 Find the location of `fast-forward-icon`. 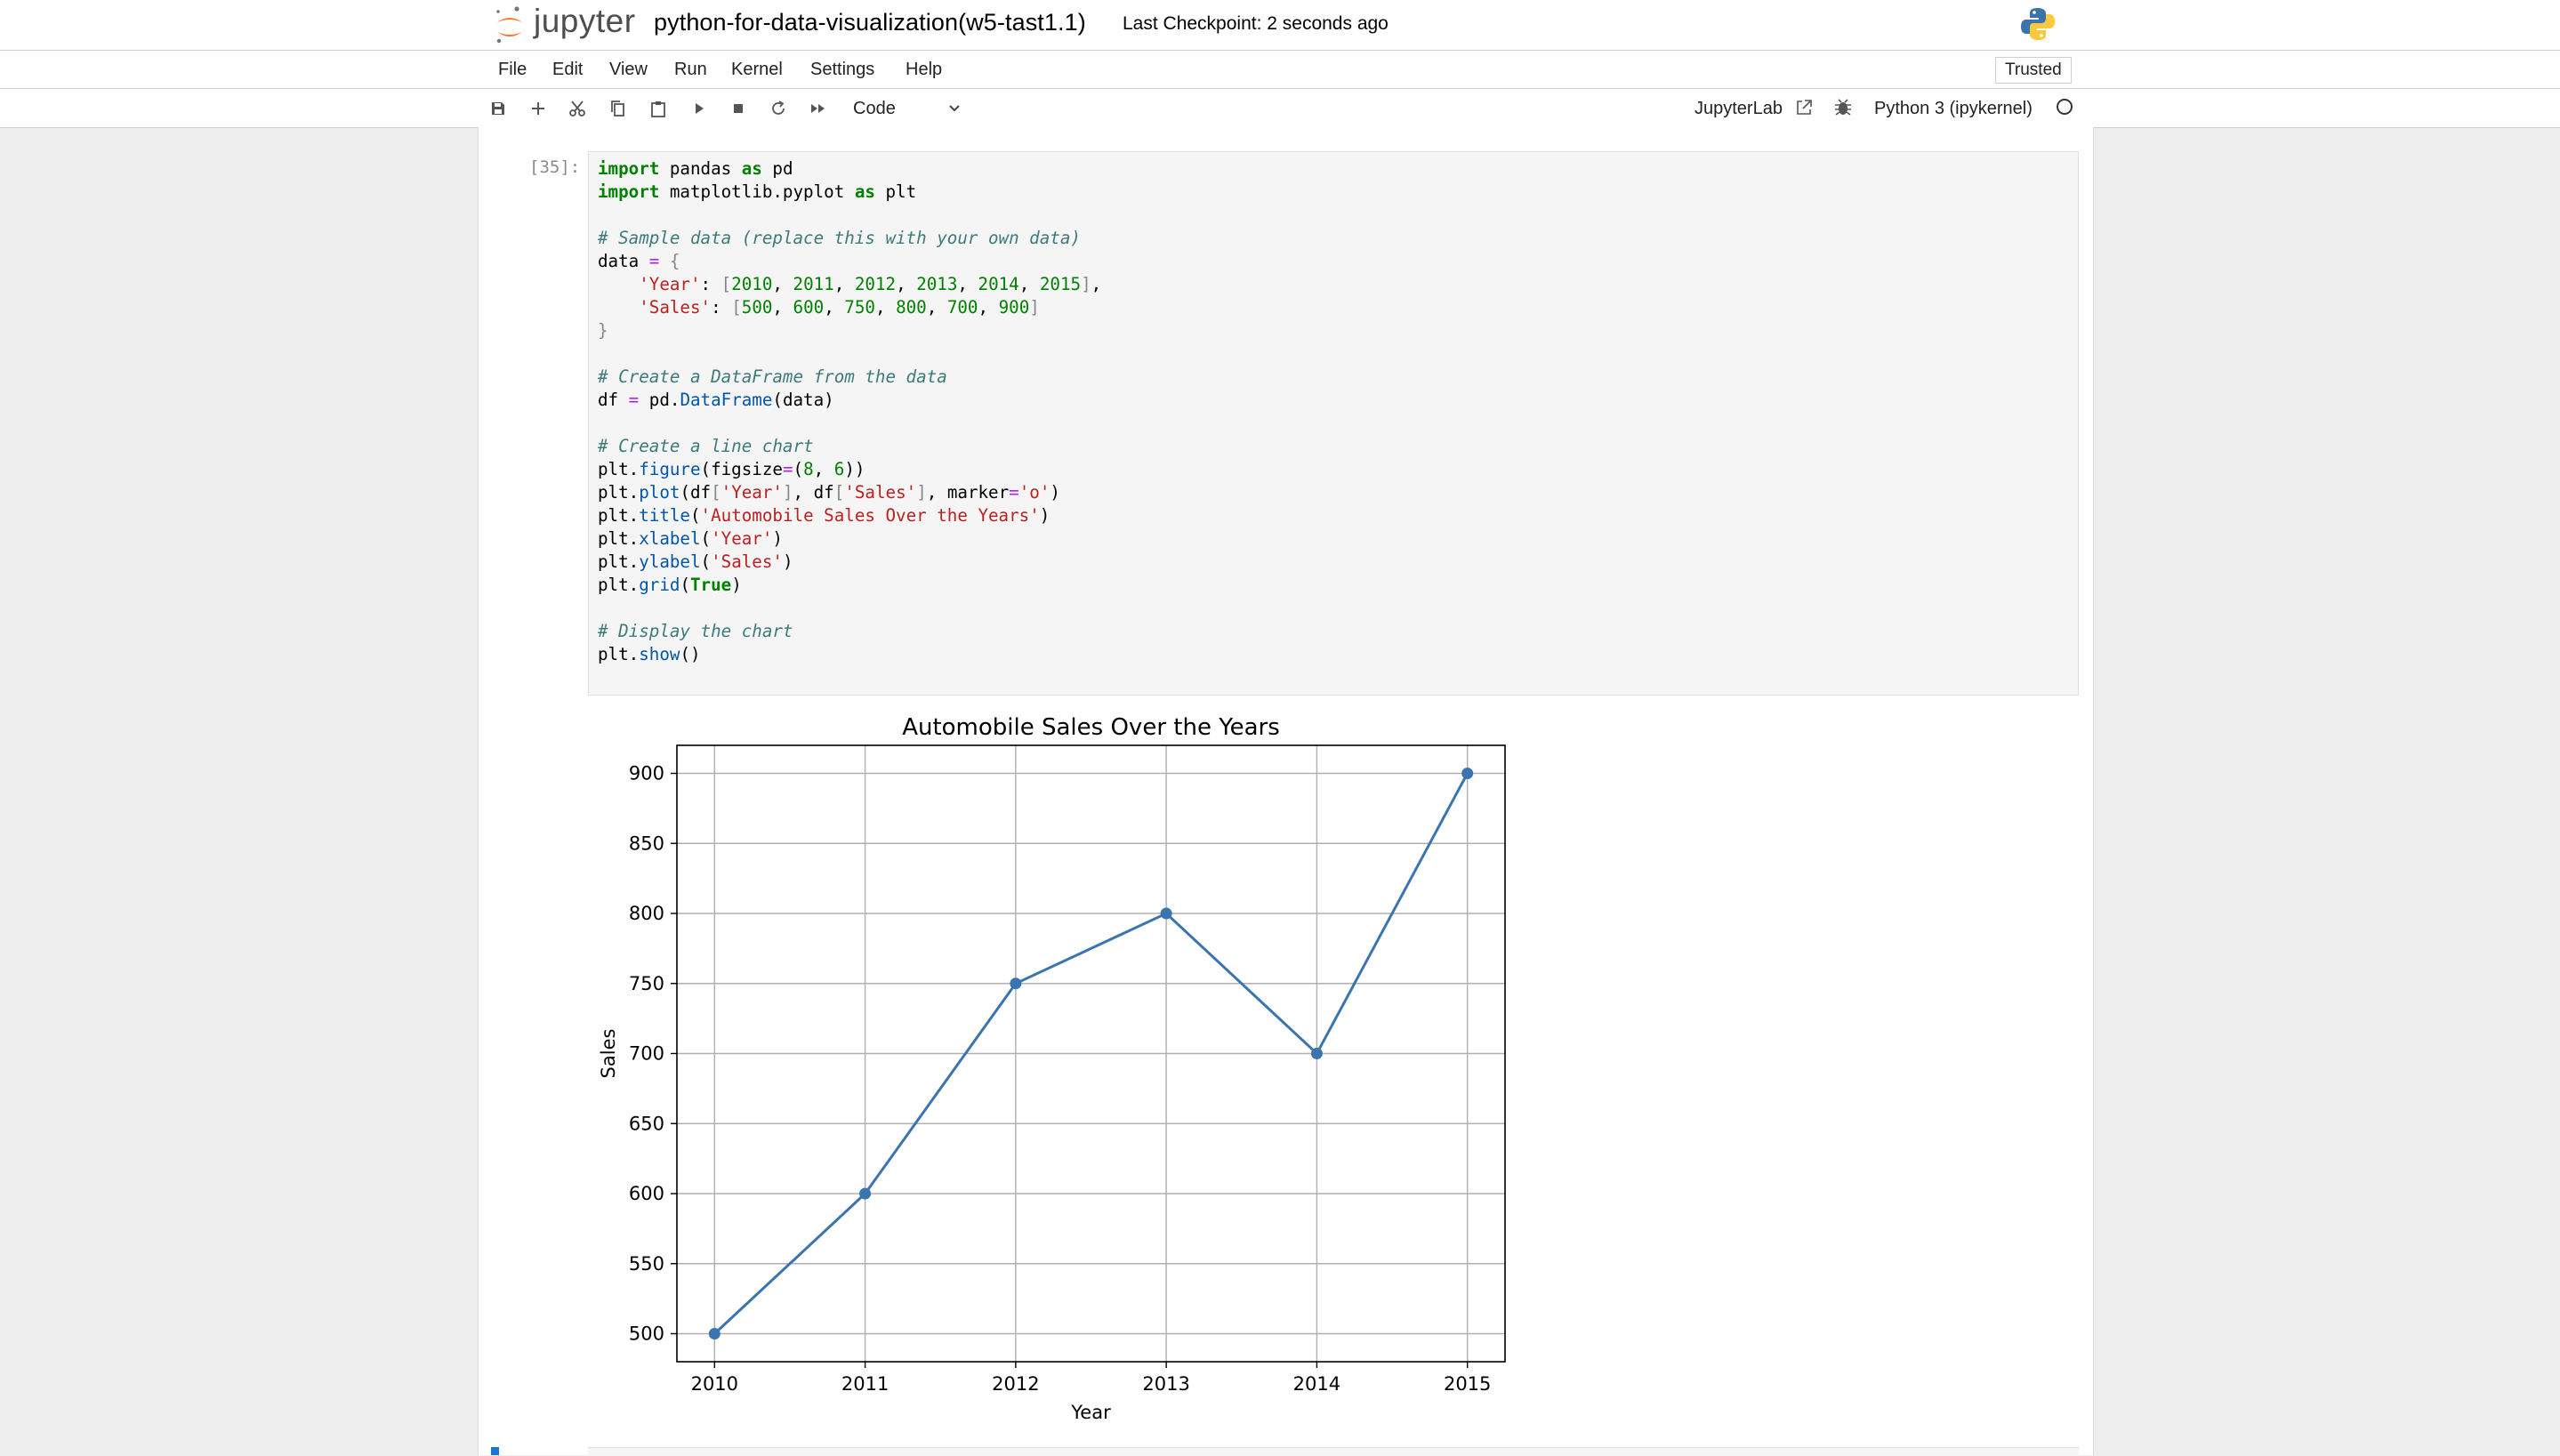

fast-forward-icon is located at coordinates (819, 108).